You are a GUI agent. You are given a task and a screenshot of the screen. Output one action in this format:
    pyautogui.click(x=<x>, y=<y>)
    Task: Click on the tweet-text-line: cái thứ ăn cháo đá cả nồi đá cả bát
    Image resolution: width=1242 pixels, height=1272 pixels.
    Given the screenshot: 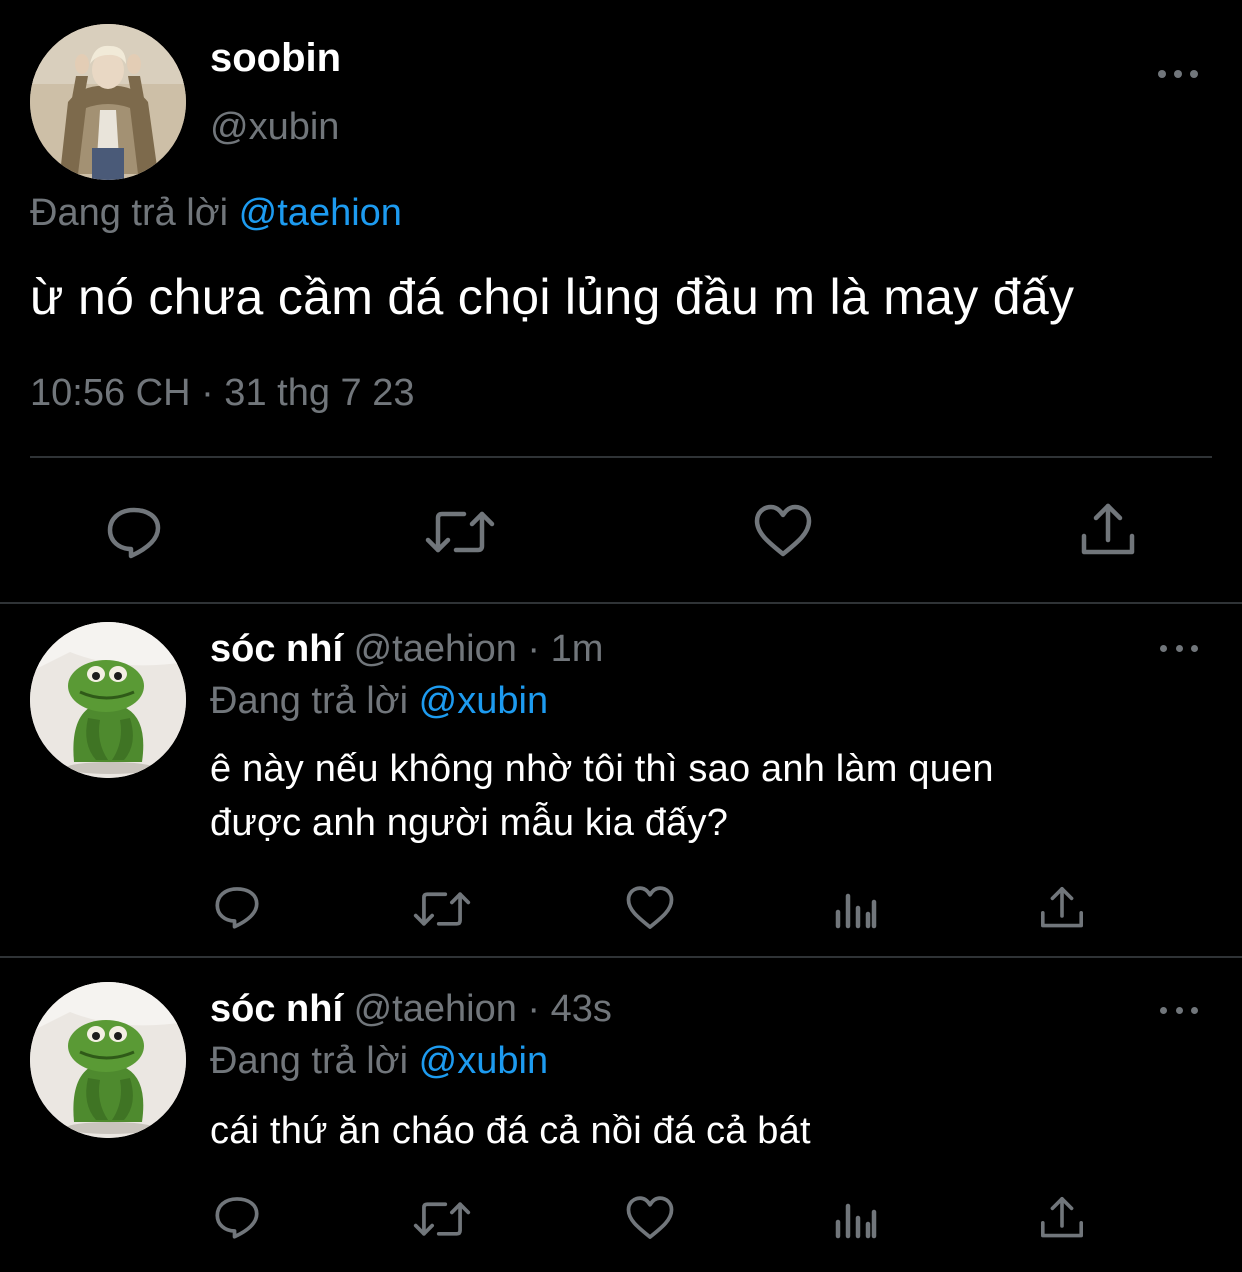 What is the action you would take?
    pyautogui.click(x=510, y=1131)
    